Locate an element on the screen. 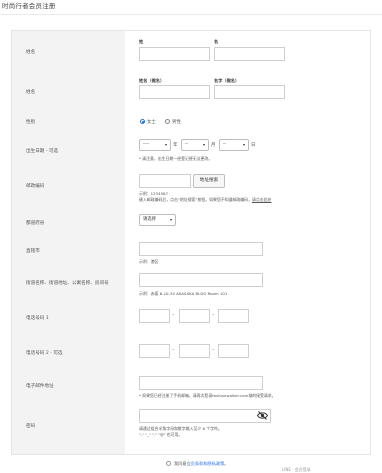  consent-checkbox is located at coordinates (168, 463).